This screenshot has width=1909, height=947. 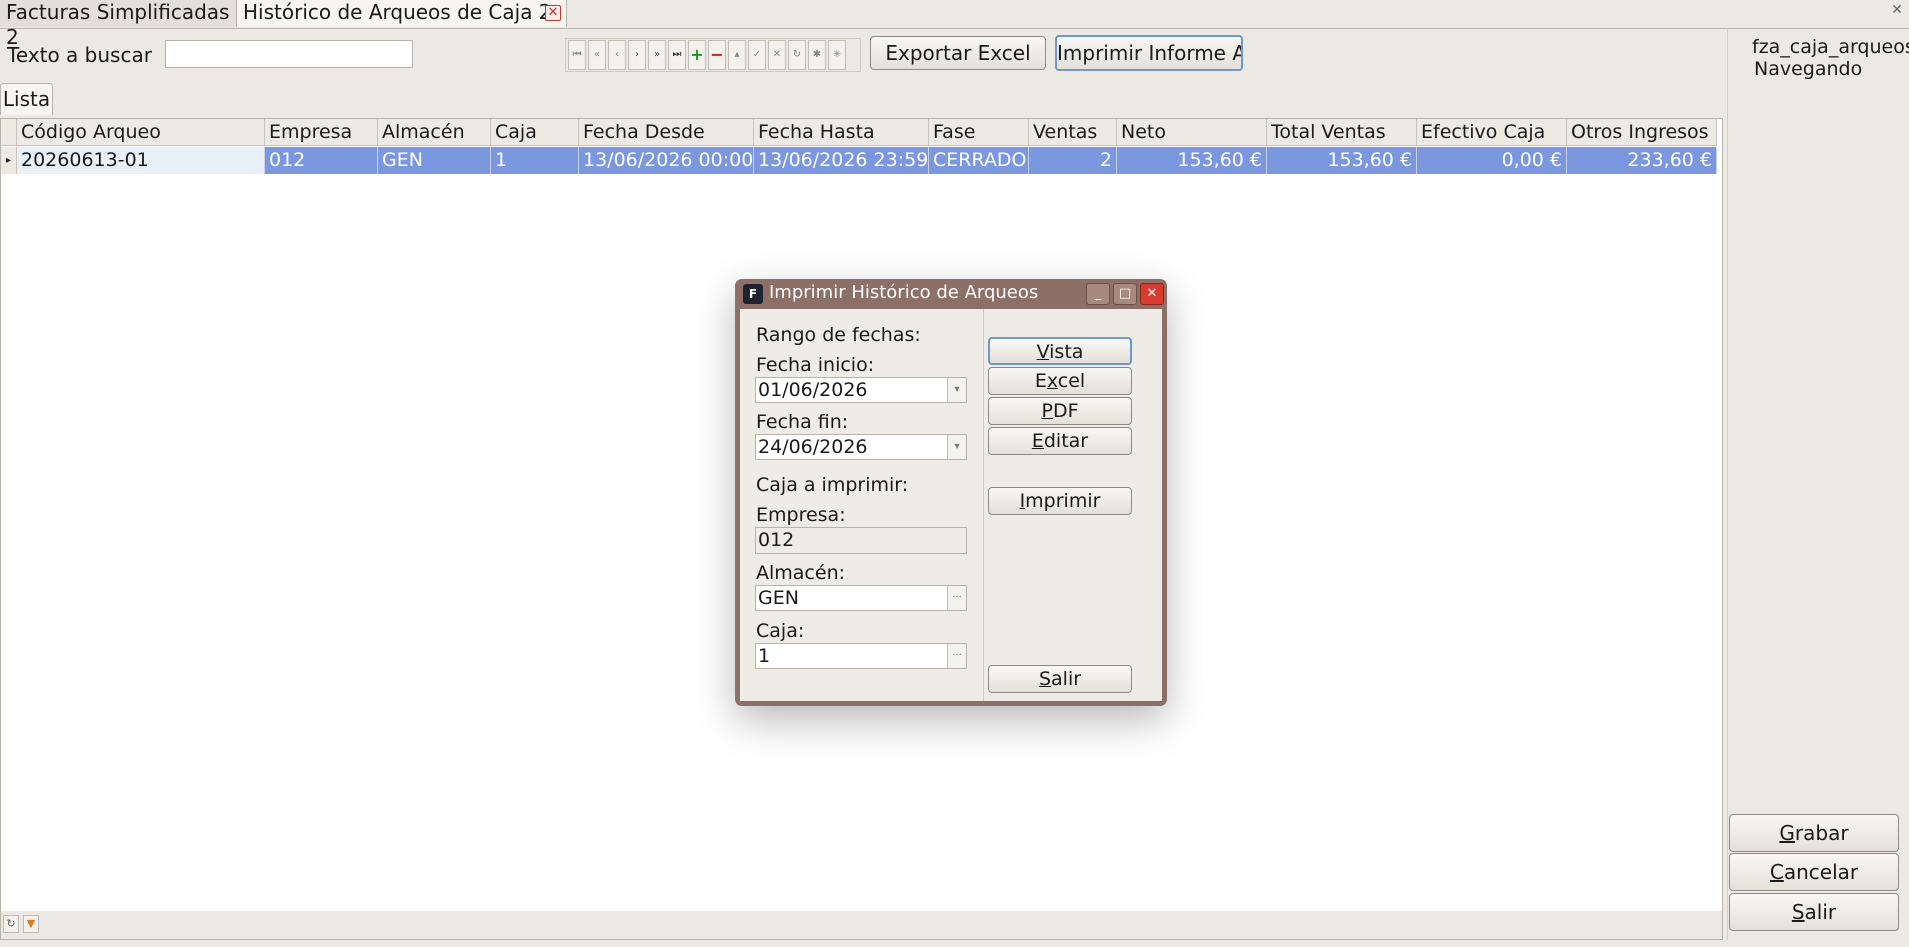 What do you see at coordinates (1149, 53) in the screenshot?
I see `print-report-a4-button: Imprimir Informe A4` at bounding box center [1149, 53].